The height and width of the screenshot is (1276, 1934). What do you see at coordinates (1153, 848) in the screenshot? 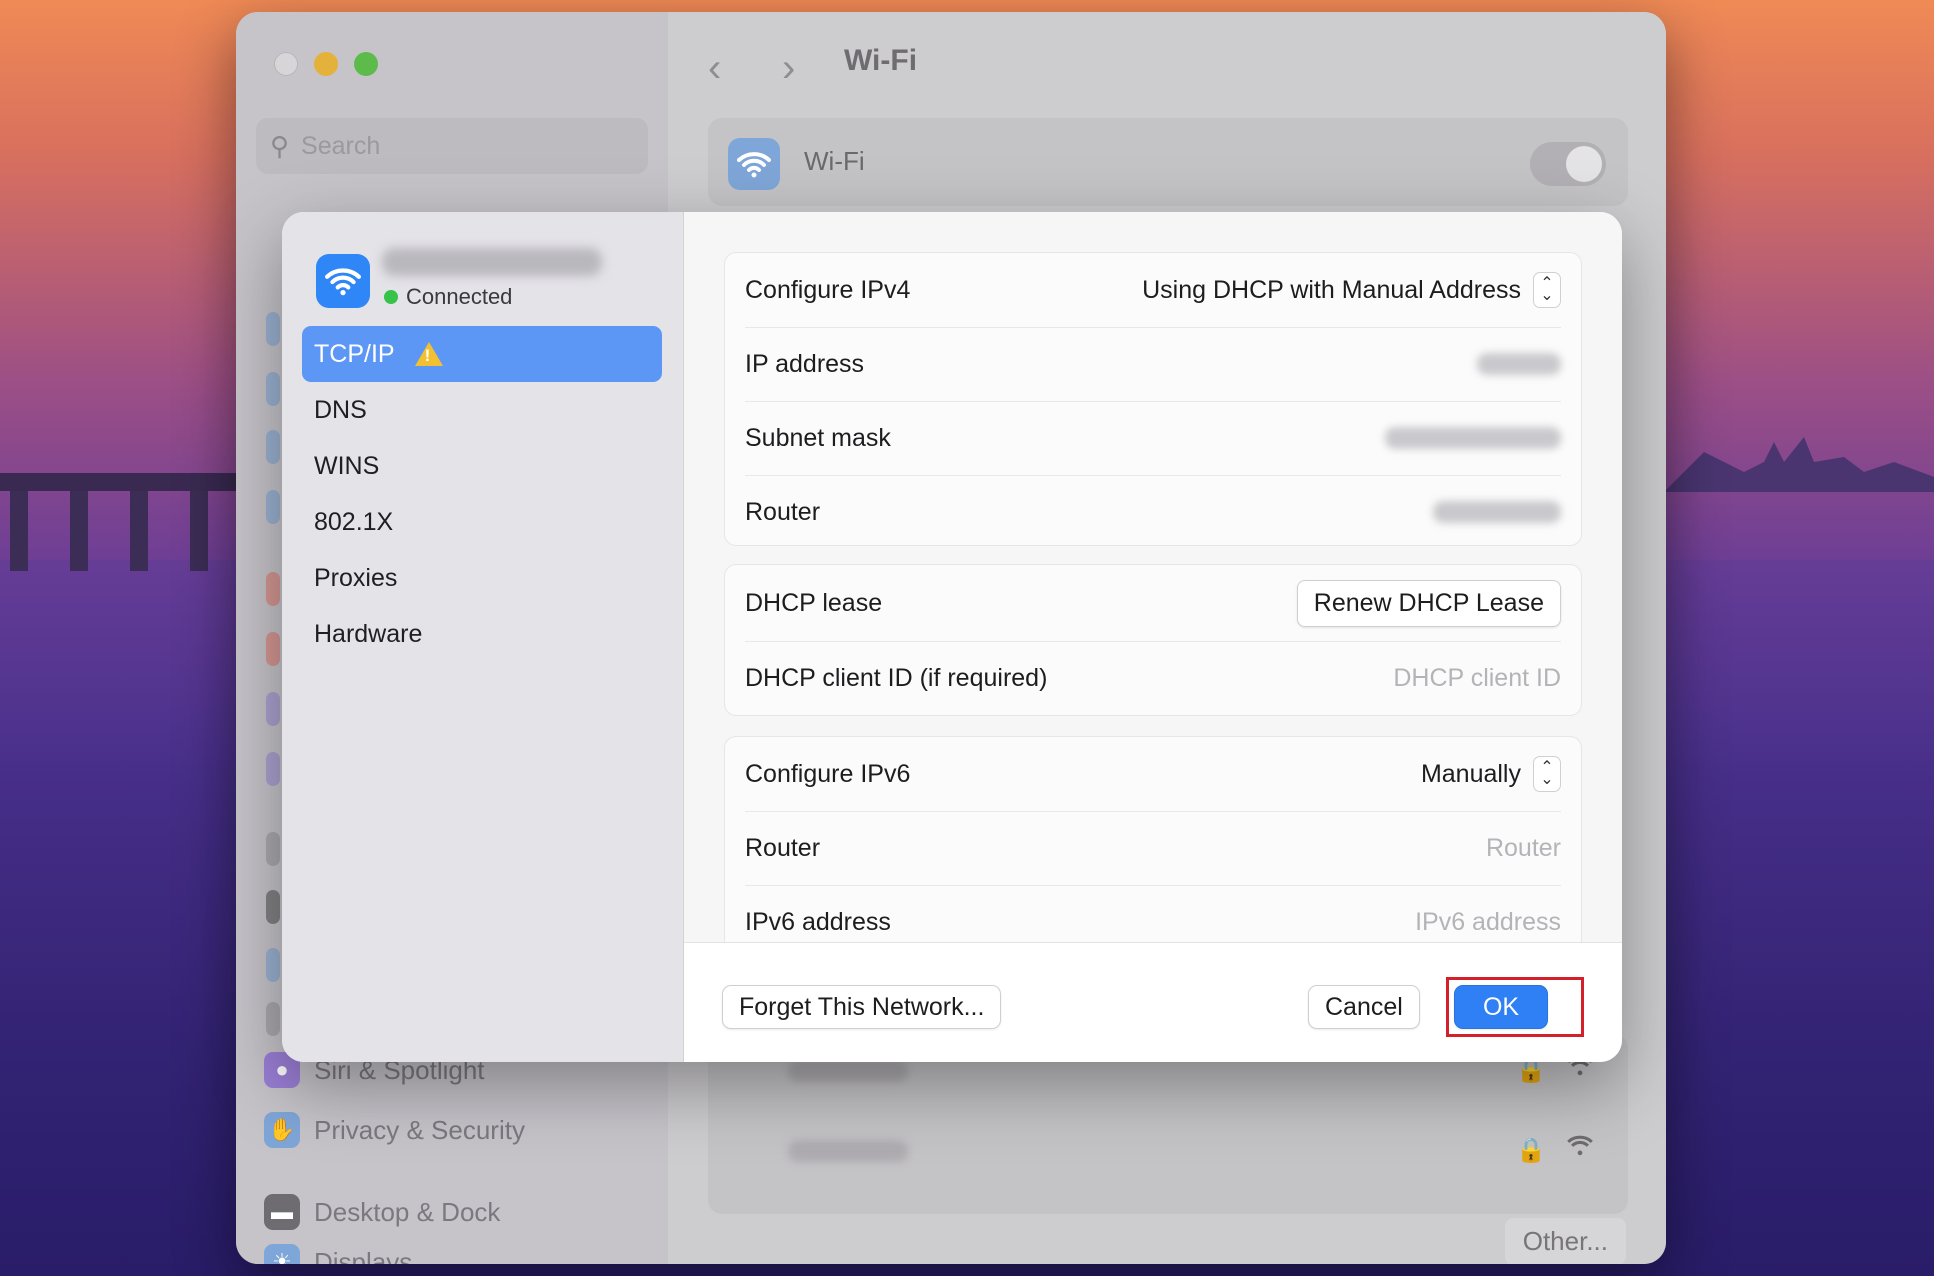
I see `ipv6-router-row: Router Router` at bounding box center [1153, 848].